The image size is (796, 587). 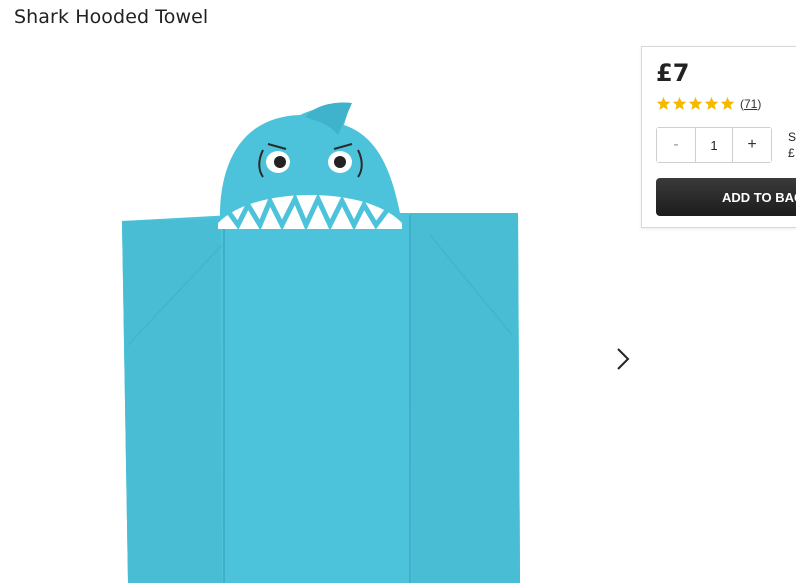 What do you see at coordinates (792, 137) in the screenshot?
I see `subtotal-label: Su` at bounding box center [792, 137].